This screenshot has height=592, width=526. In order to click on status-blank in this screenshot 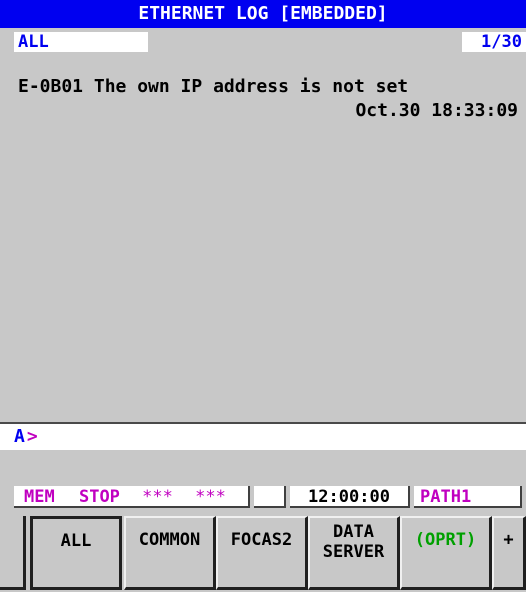, I will do `click(270, 497)`.